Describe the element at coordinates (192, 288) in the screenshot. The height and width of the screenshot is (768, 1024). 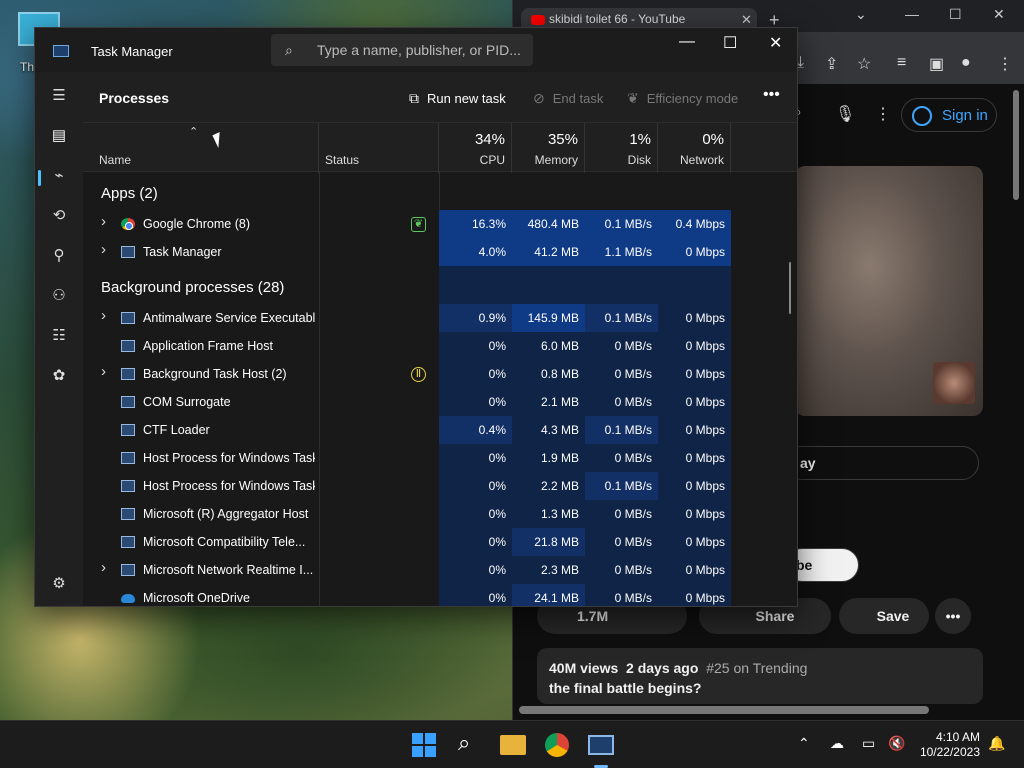
I see `background-group-header: Background processes (28)` at that location.